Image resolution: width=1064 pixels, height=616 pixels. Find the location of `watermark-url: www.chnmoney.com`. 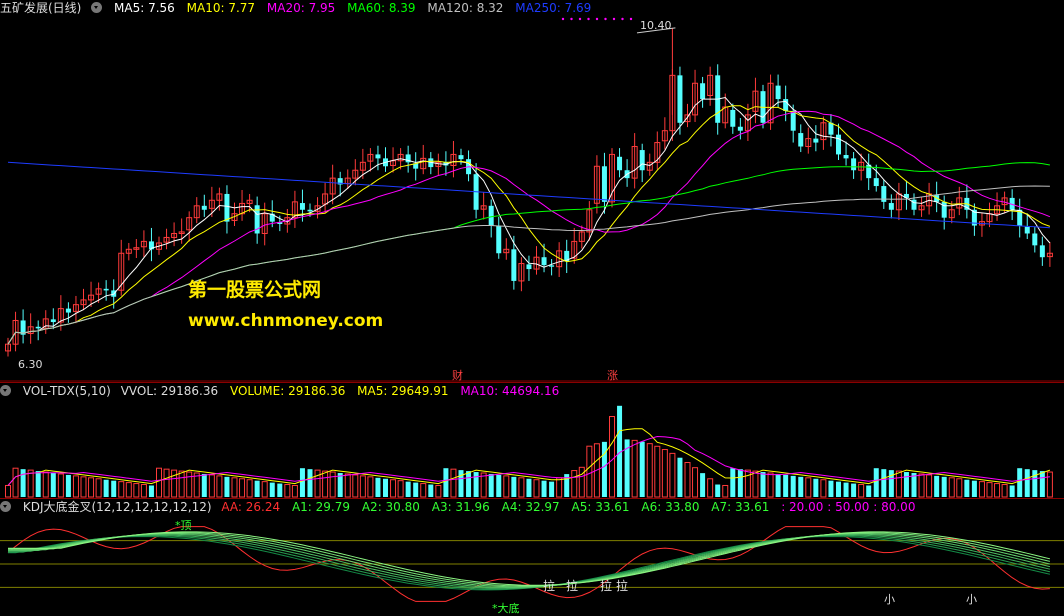

watermark-url: www.chnmoney.com is located at coordinates (286, 321).